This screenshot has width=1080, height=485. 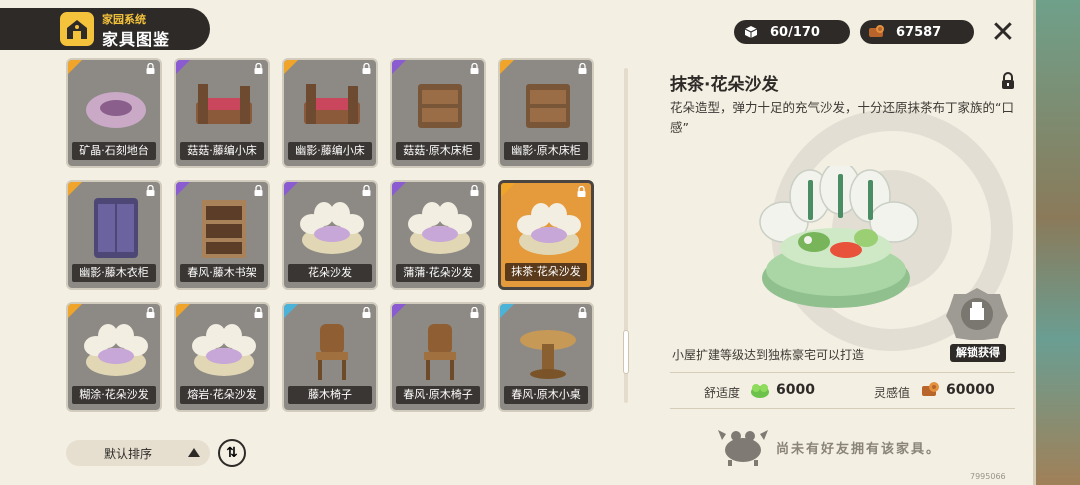 What do you see at coordinates (795, 32) in the screenshot?
I see `capacity-value: 60/170` at bounding box center [795, 32].